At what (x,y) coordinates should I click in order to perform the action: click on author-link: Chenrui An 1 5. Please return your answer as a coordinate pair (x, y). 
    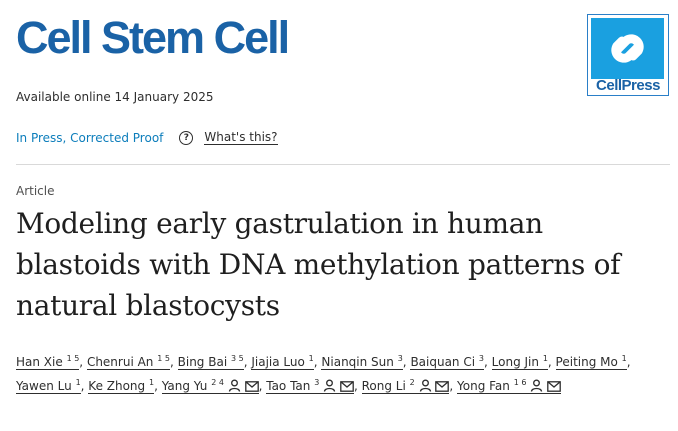
    Looking at the image, I should click on (128, 362).